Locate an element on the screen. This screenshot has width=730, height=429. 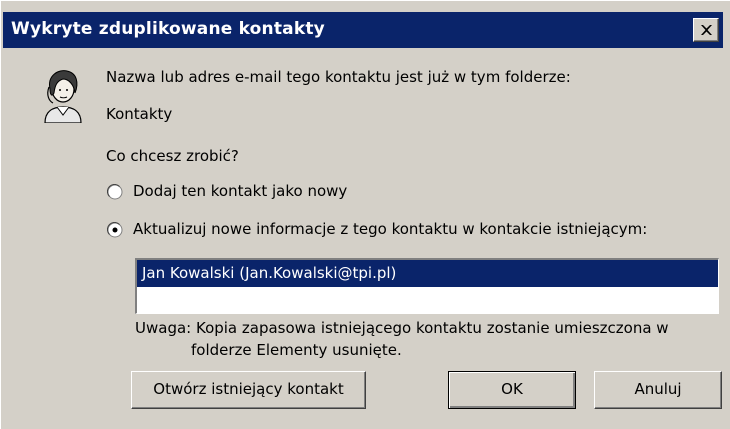
ok-button: OK is located at coordinates (512, 390).